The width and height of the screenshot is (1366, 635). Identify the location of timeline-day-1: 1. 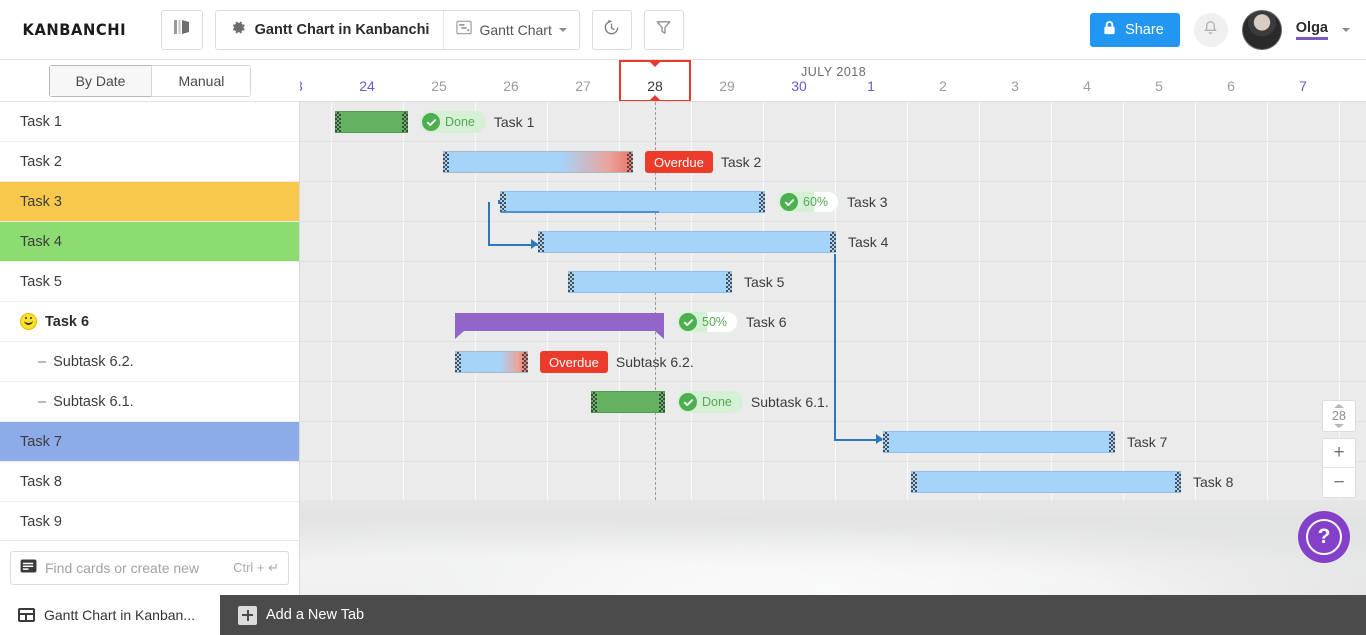
(871, 86).